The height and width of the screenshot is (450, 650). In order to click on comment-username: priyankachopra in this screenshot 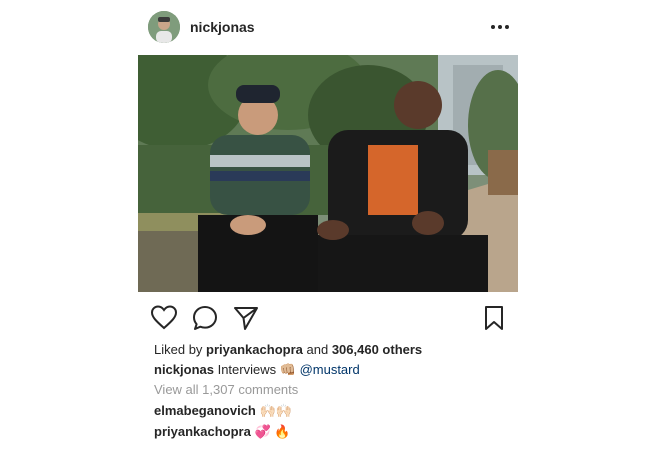, I will do `click(202, 431)`.